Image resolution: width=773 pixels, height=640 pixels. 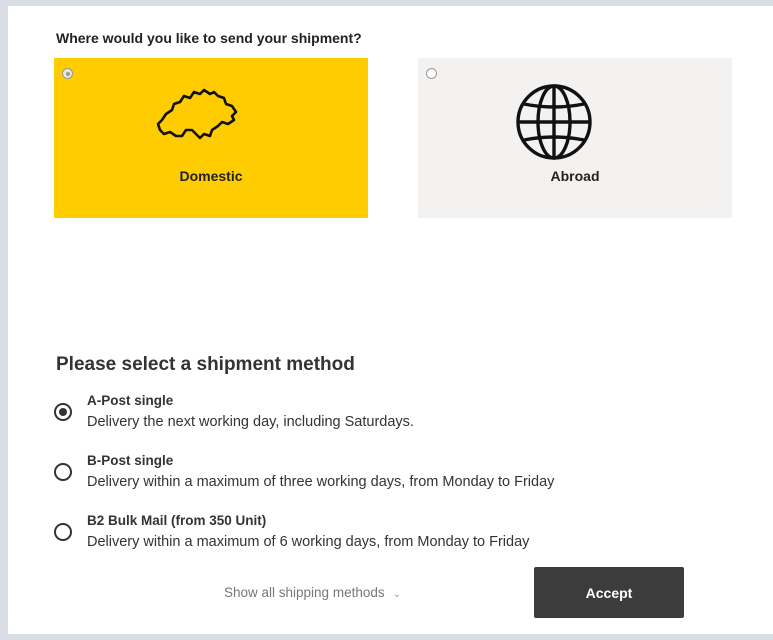 What do you see at coordinates (130, 460) in the screenshot?
I see `method-name: B-Post single` at bounding box center [130, 460].